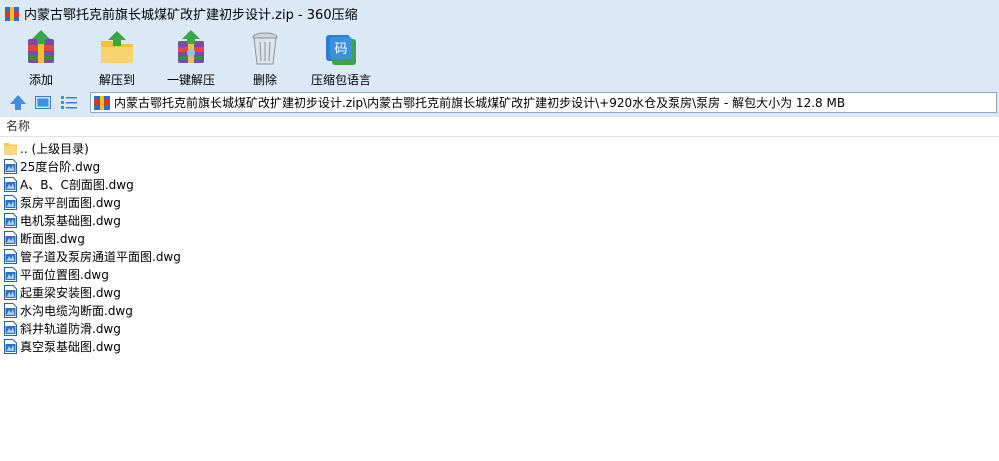 Image resolution: width=999 pixels, height=461 pixels. Describe the element at coordinates (100, 256) in the screenshot. I see `file-name: 管子道及泵房通道平面图.dwg` at that location.